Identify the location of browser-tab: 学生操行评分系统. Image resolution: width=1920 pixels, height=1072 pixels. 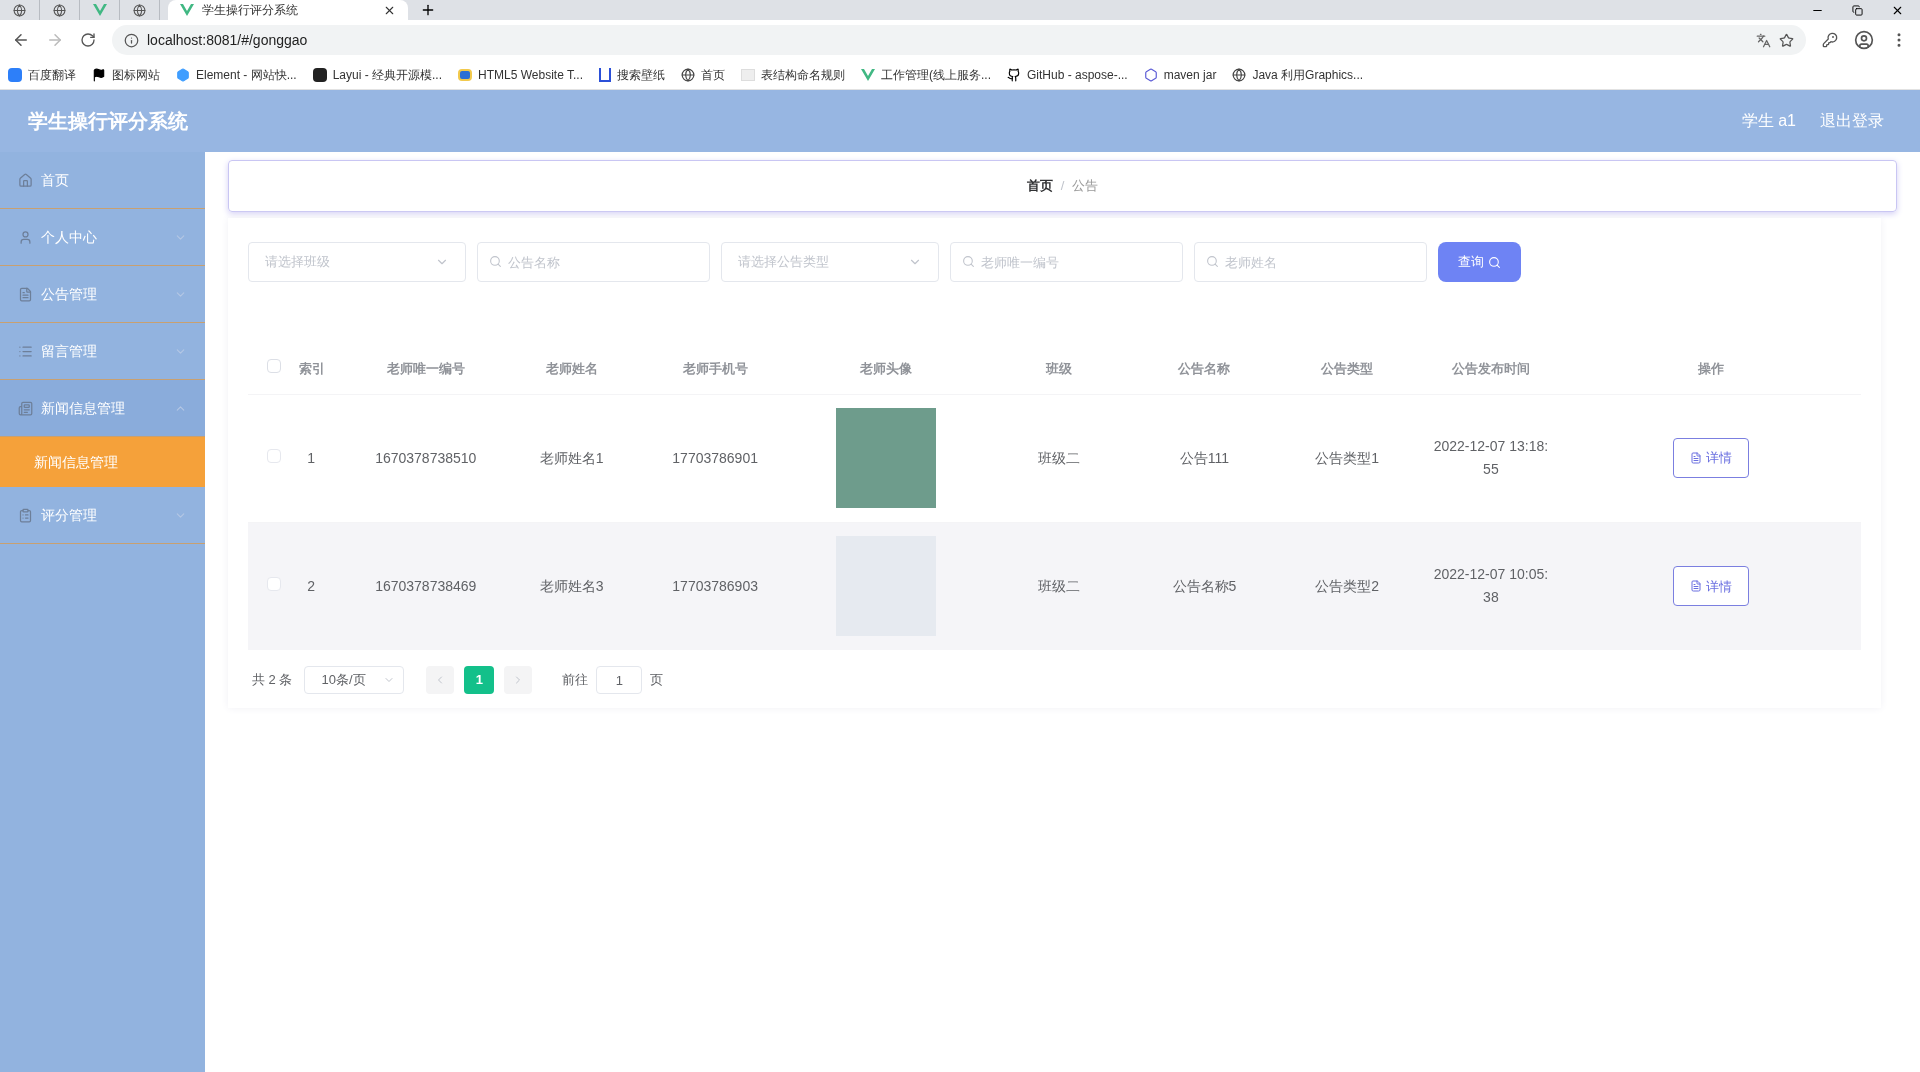
(288, 10).